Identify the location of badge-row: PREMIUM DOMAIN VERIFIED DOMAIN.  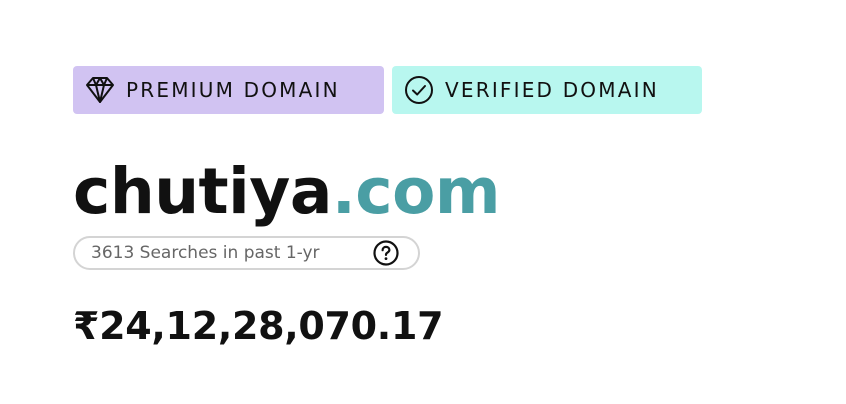
(453, 90).